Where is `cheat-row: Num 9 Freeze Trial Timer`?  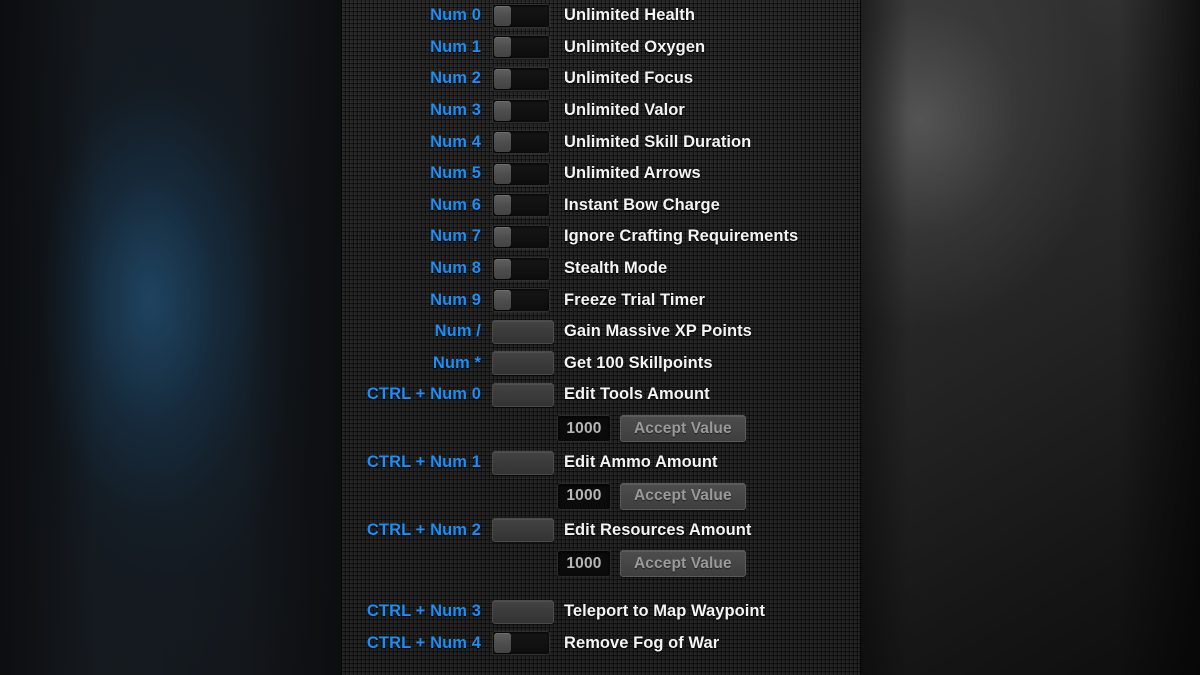
cheat-row: Num 9 Freeze Trial Timer is located at coordinates (601, 300).